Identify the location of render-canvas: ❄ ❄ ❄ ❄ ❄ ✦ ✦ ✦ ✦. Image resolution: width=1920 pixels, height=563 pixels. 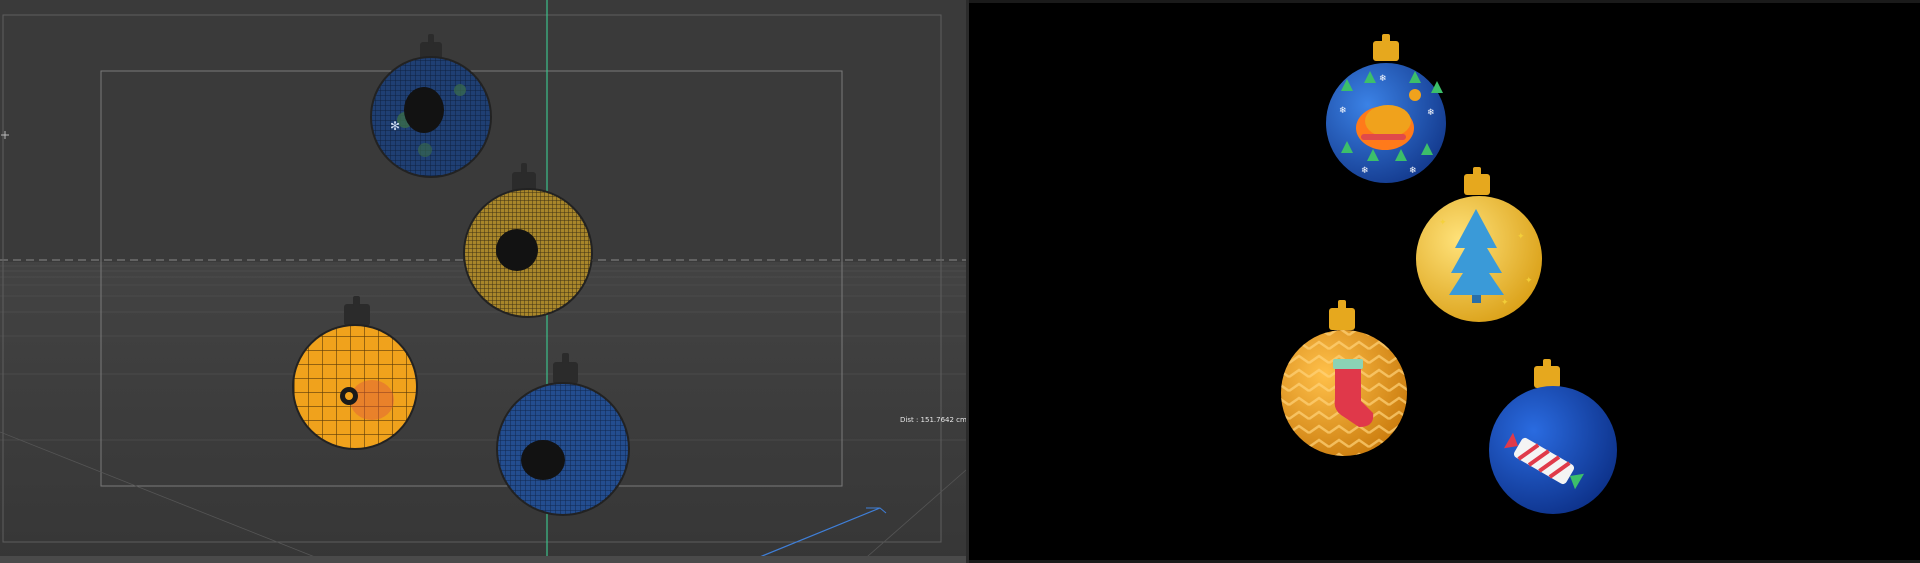
(1449, 274).